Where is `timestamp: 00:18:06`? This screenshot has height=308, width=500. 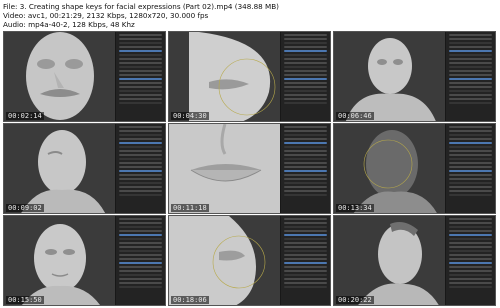 timestamp: 00:18:06 is located at coordinates (190, 300).